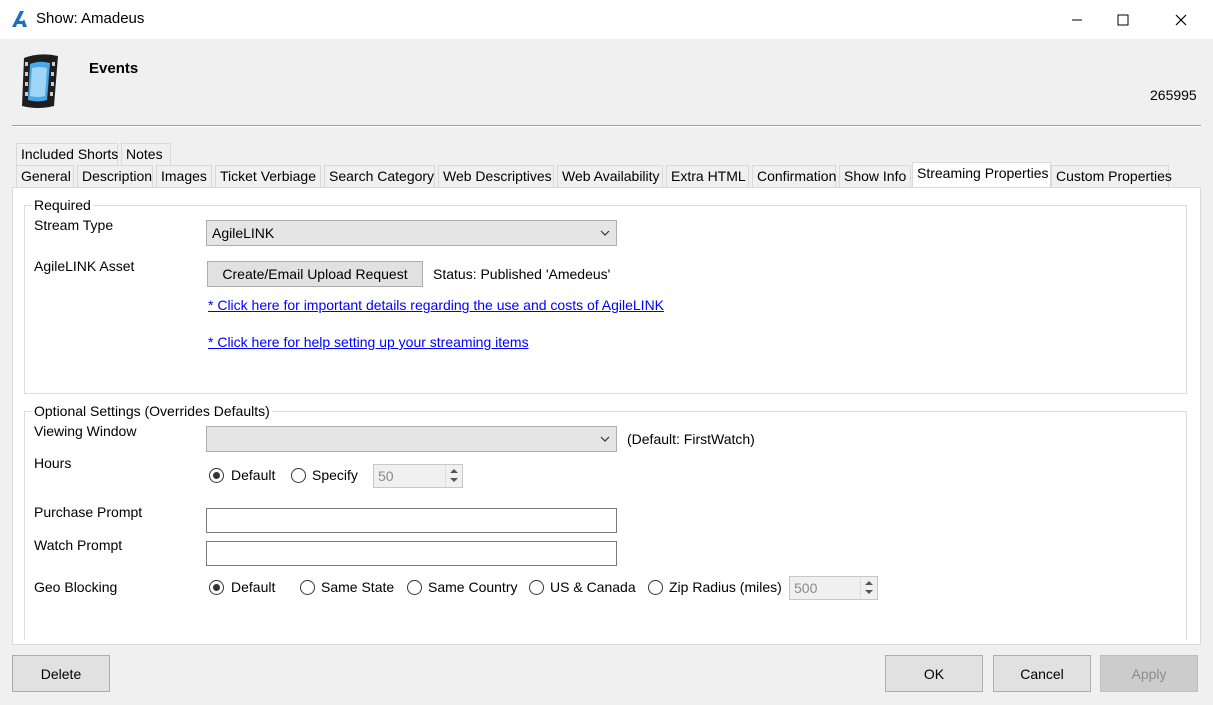  Describe the element at coordinates (268, 176) in the screenshot. I see `tab-ticket-verbiage: Ticket Verbiage` at that location.